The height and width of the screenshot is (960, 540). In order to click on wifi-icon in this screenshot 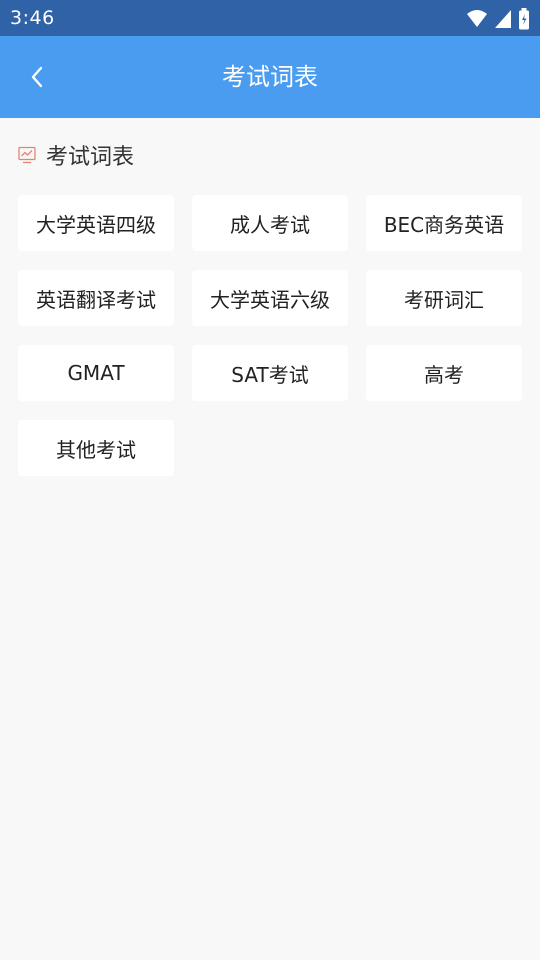, I will do `click(477, 19)`.